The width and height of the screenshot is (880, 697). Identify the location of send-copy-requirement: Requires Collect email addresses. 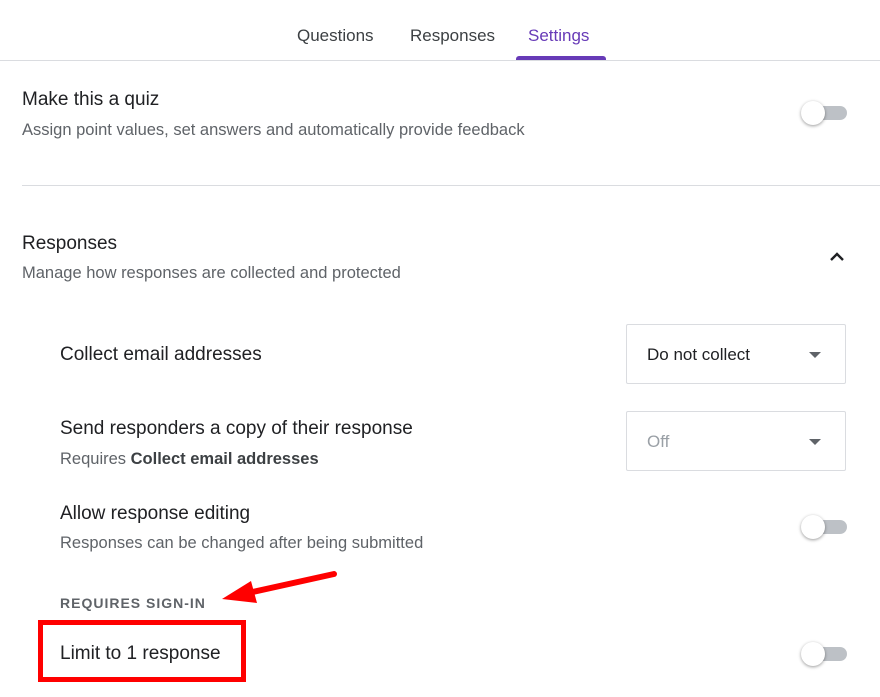
(189, 459).